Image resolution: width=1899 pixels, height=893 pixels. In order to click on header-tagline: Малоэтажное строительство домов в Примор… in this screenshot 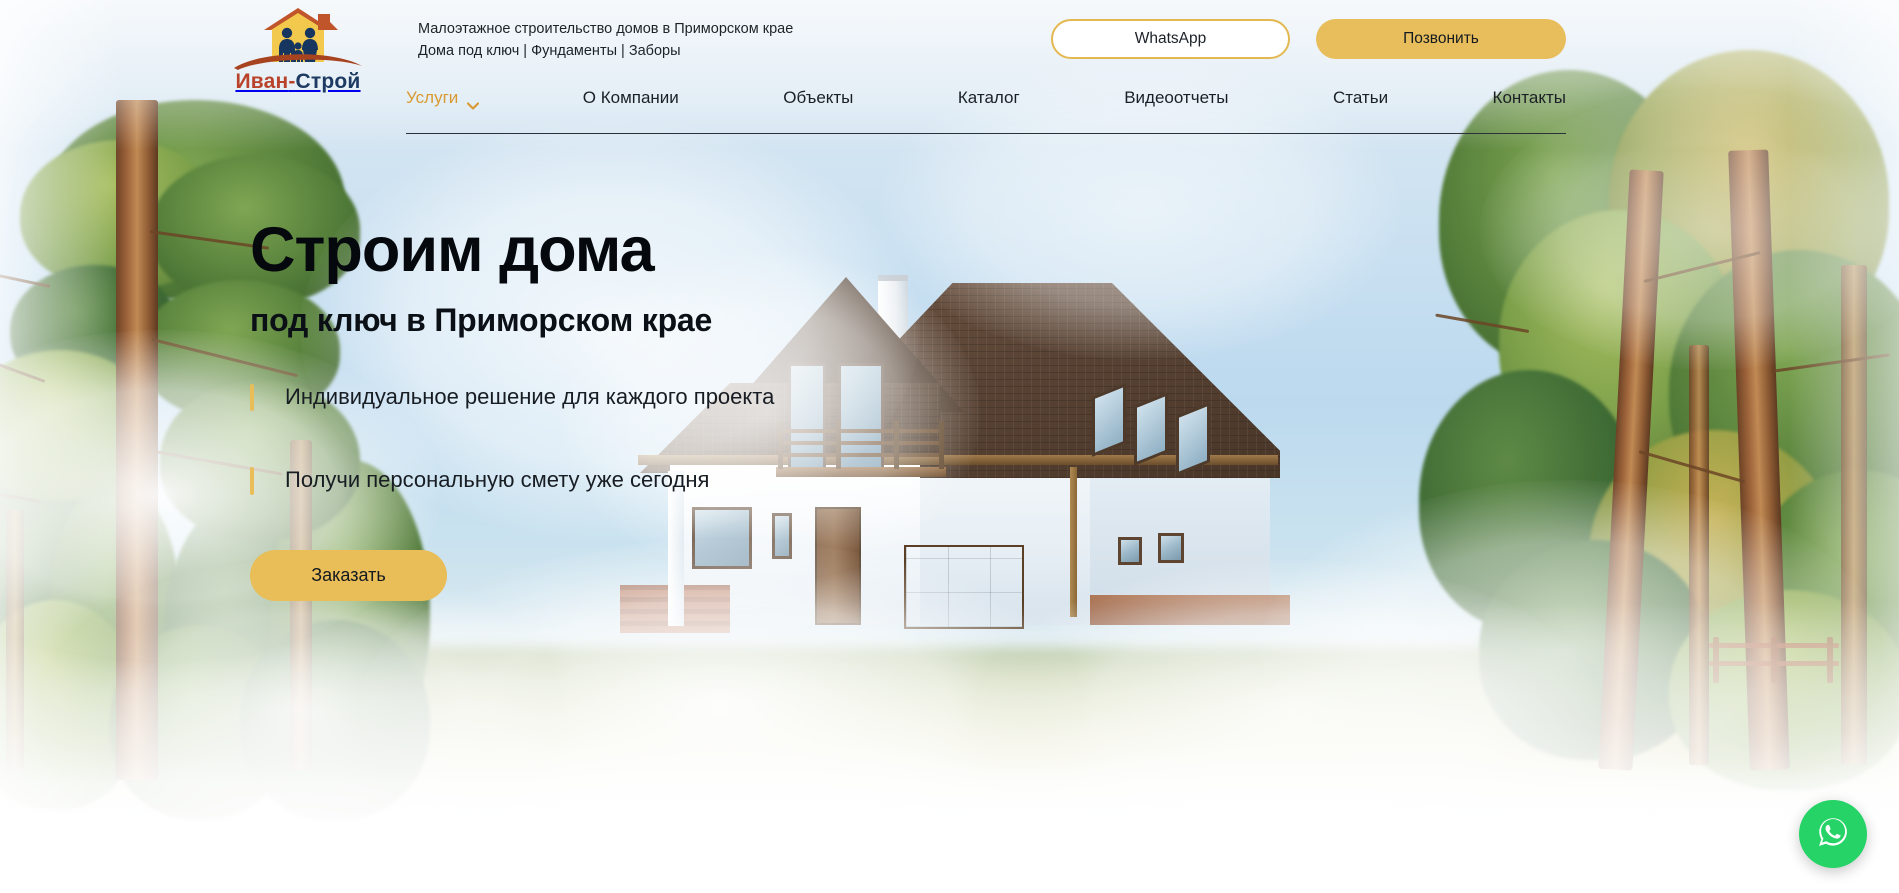, I will do `click(605, 40)`.